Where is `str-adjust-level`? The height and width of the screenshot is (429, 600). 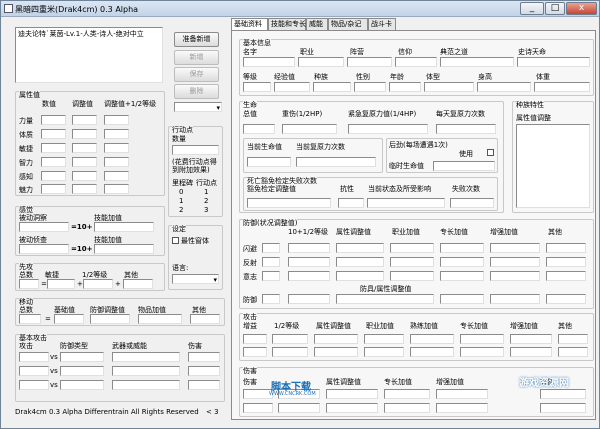
str-adjust-level is located at coordinates (116, 120).